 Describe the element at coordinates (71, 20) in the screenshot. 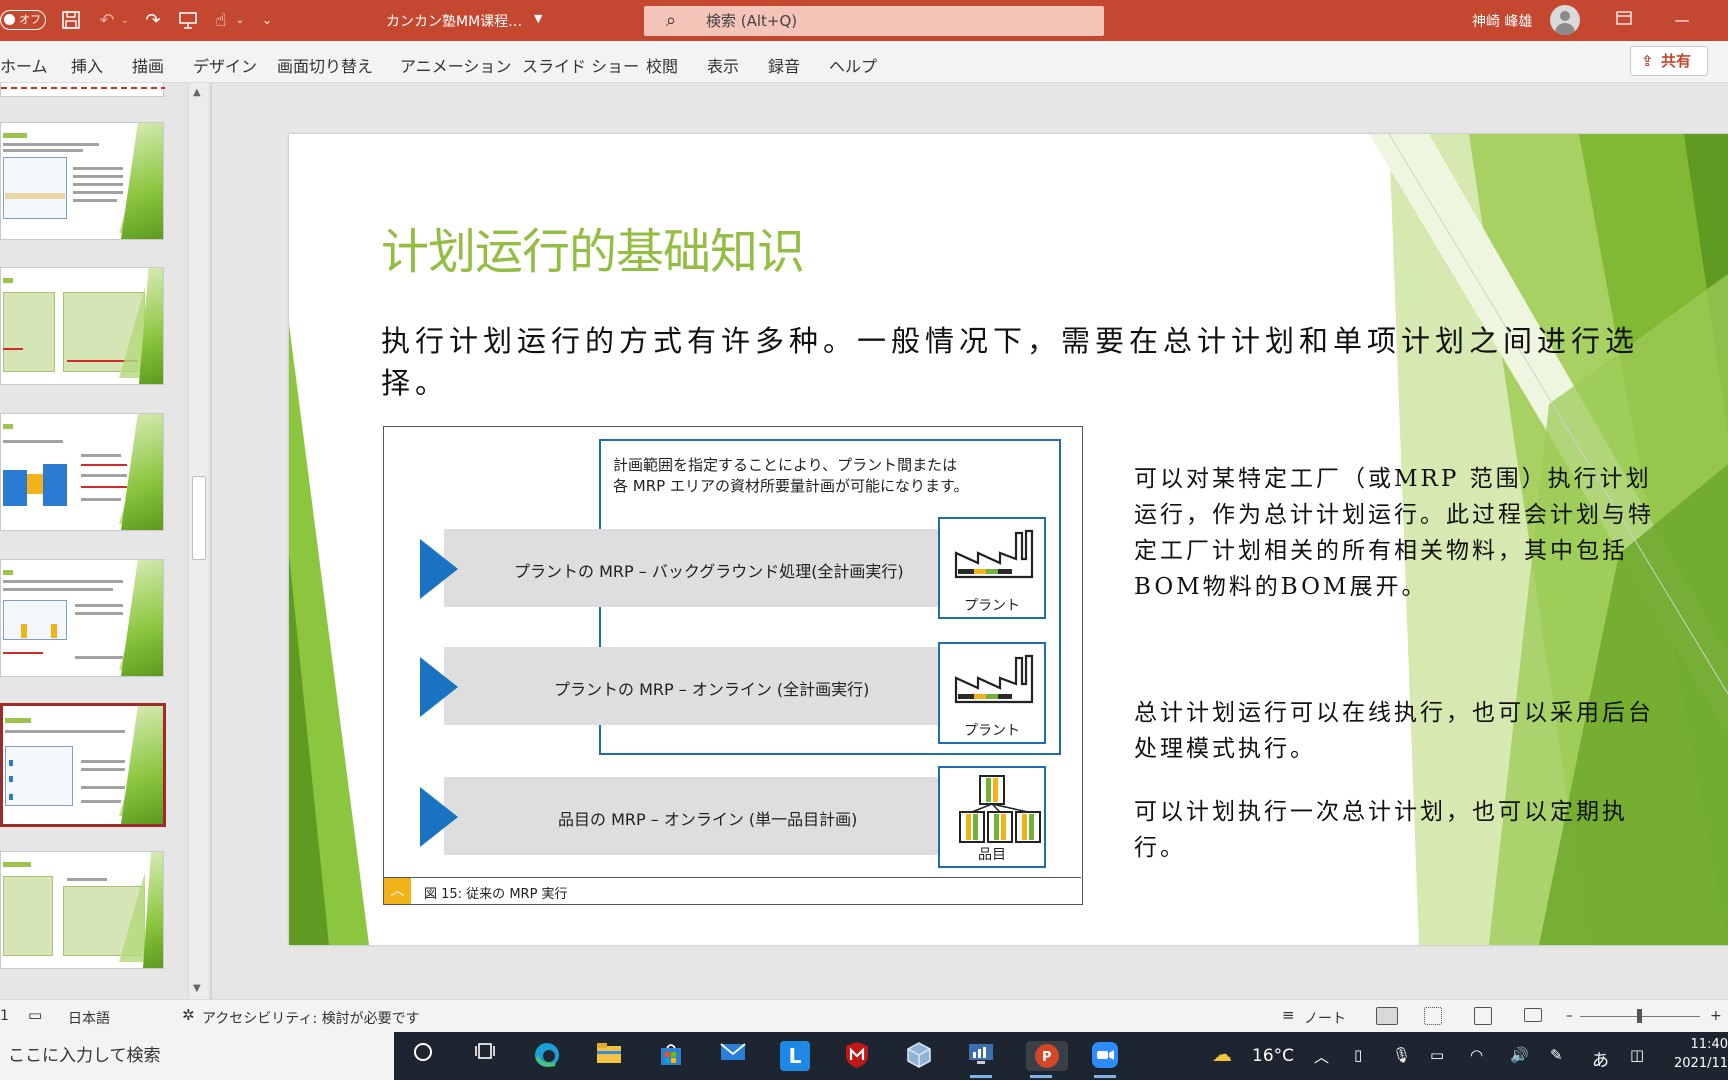

I see `save-icon` at that location.